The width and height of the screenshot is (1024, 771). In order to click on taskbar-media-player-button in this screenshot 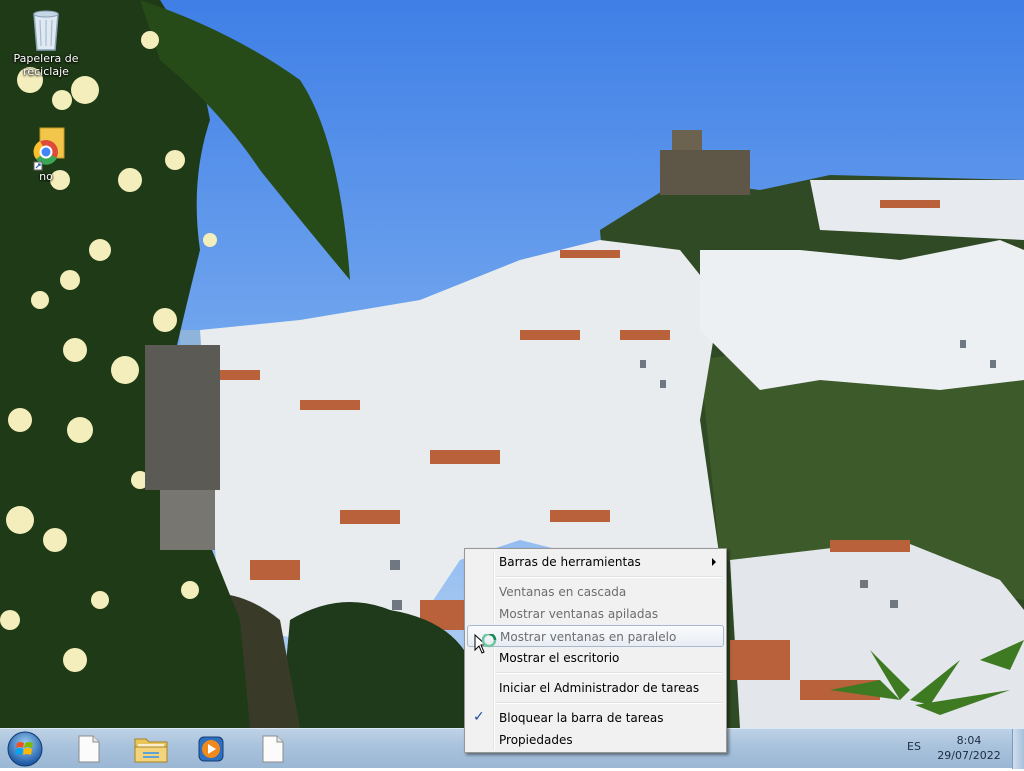, I will do `click(211, 749)`.